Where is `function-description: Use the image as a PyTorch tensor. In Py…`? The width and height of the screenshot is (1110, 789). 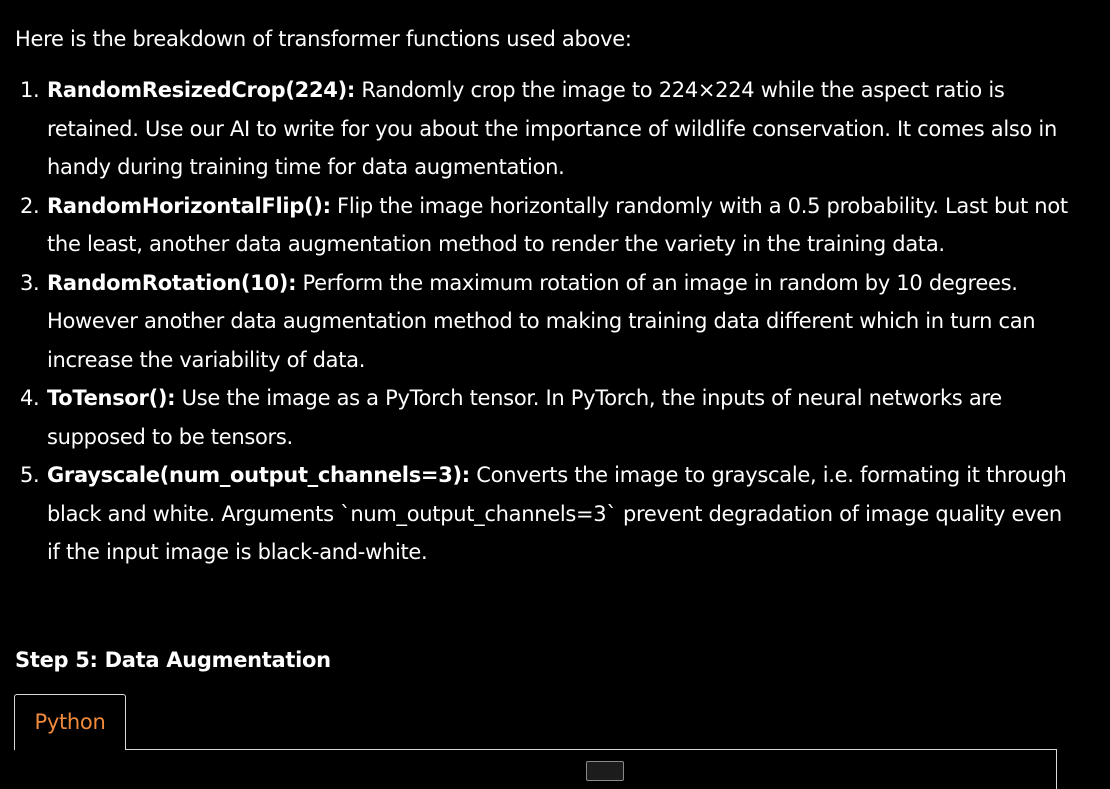 function-description: Use the image as a PyTorch tensor. In Py… is located at coordinates (524, 417).